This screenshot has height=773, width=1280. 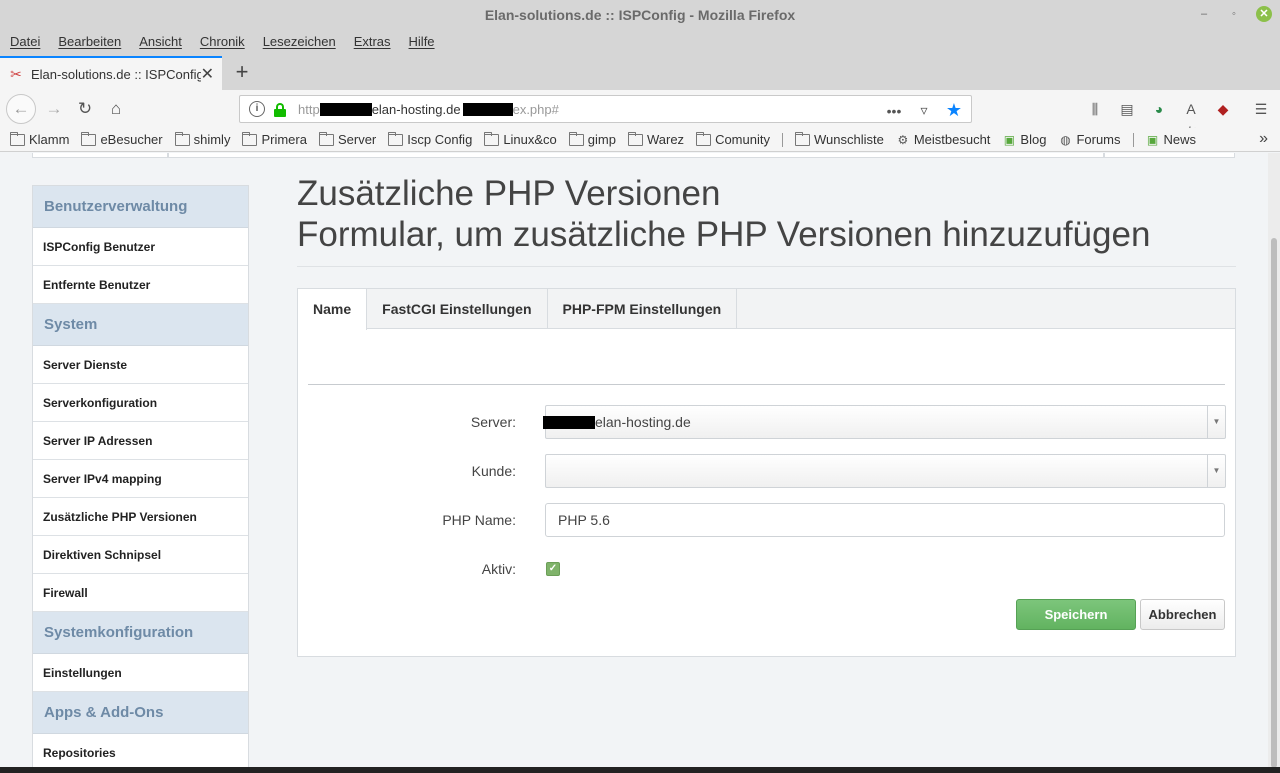 What do you see at coordinates (520, 139) in the screenshot?
I see `bookmark-folder-linux: Linux&co` at bounding box center [520, 139].